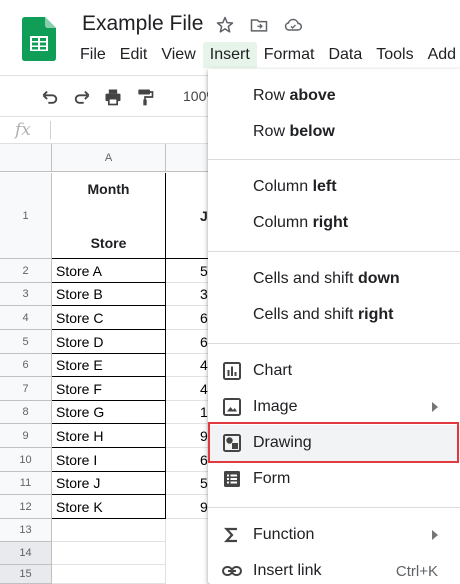 This screenshot has height=584, width=460. I want to click on row-header: 1, so click(26, 216).